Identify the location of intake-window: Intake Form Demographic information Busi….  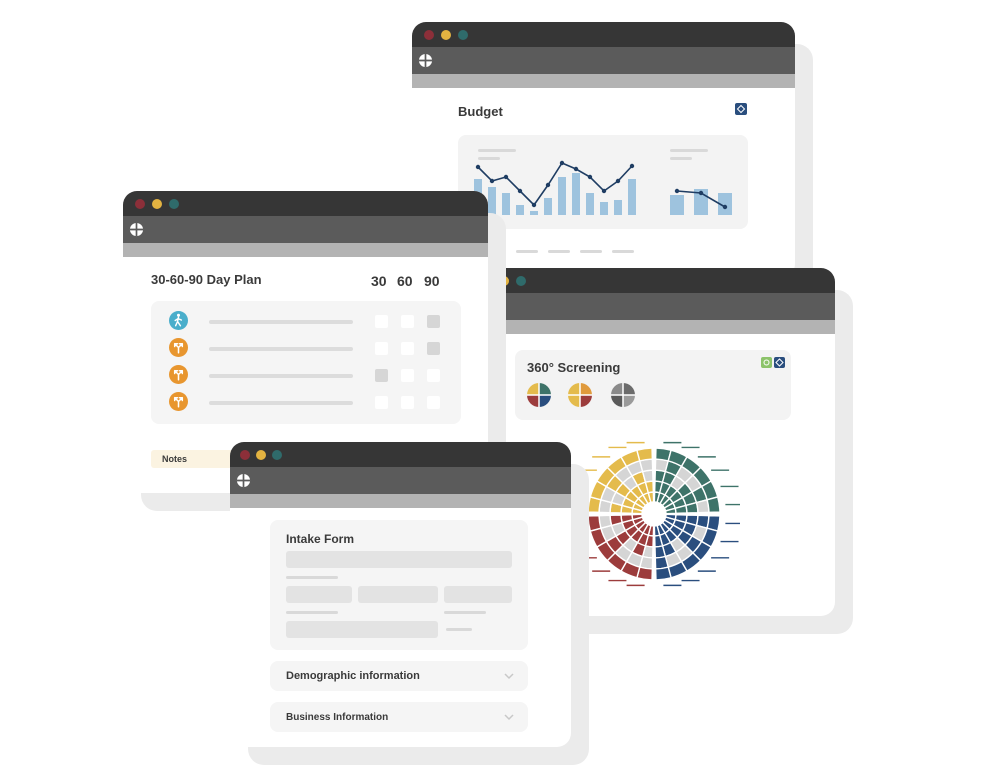
(409, 603).